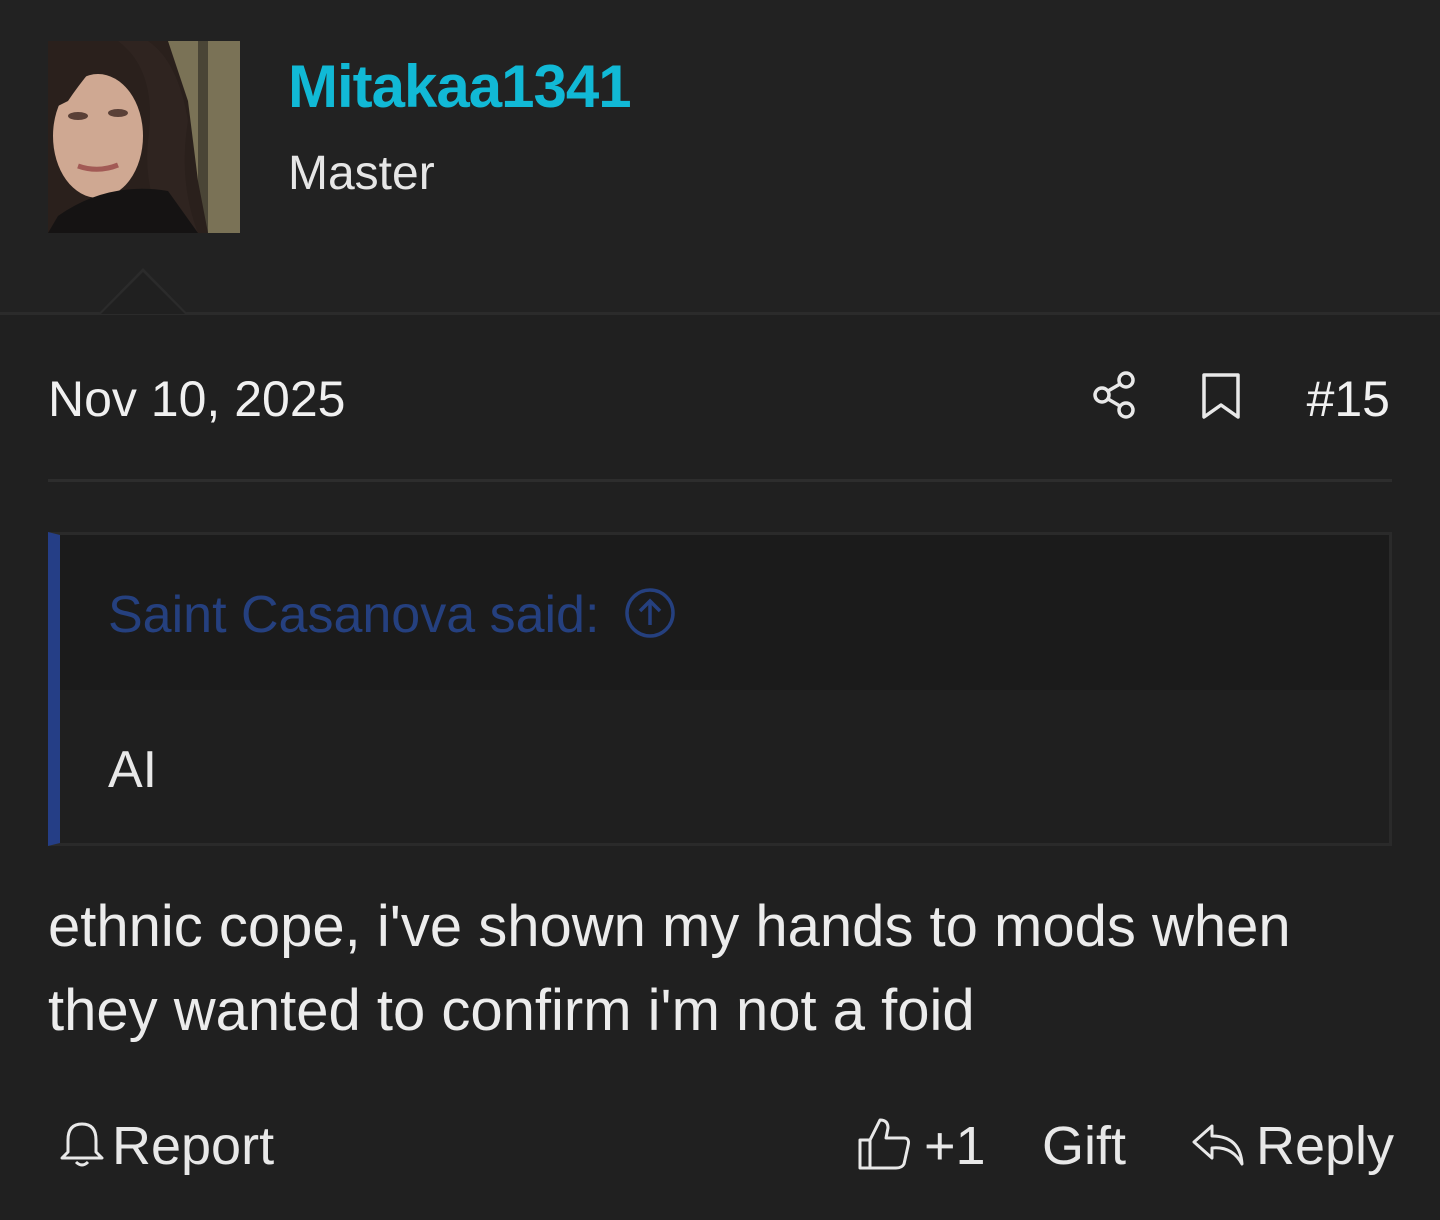 This screenshot has height=1220, width=1440. What do you see at coordinates (650, 613) in the screenshot?
I see `arrow-up-circle-icon` at bounding box center [650, 613].